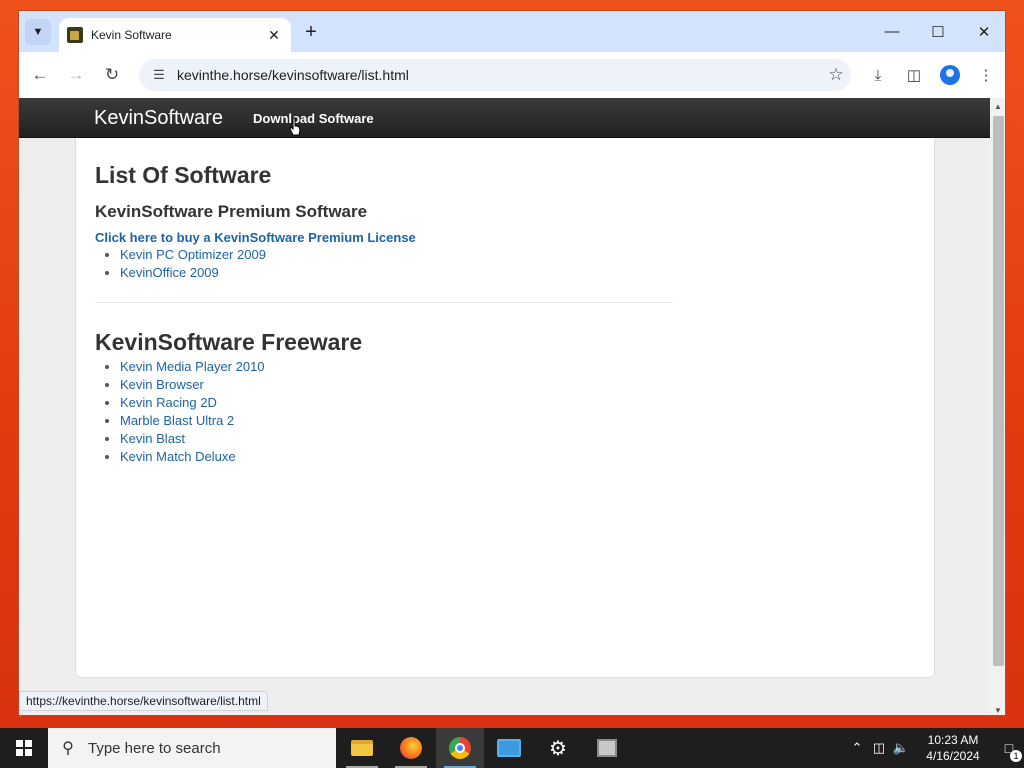 The height and width of the screenshot is (768, 1024). I want to click on kebab-menu-icon: ⋮, so click(986, 75).